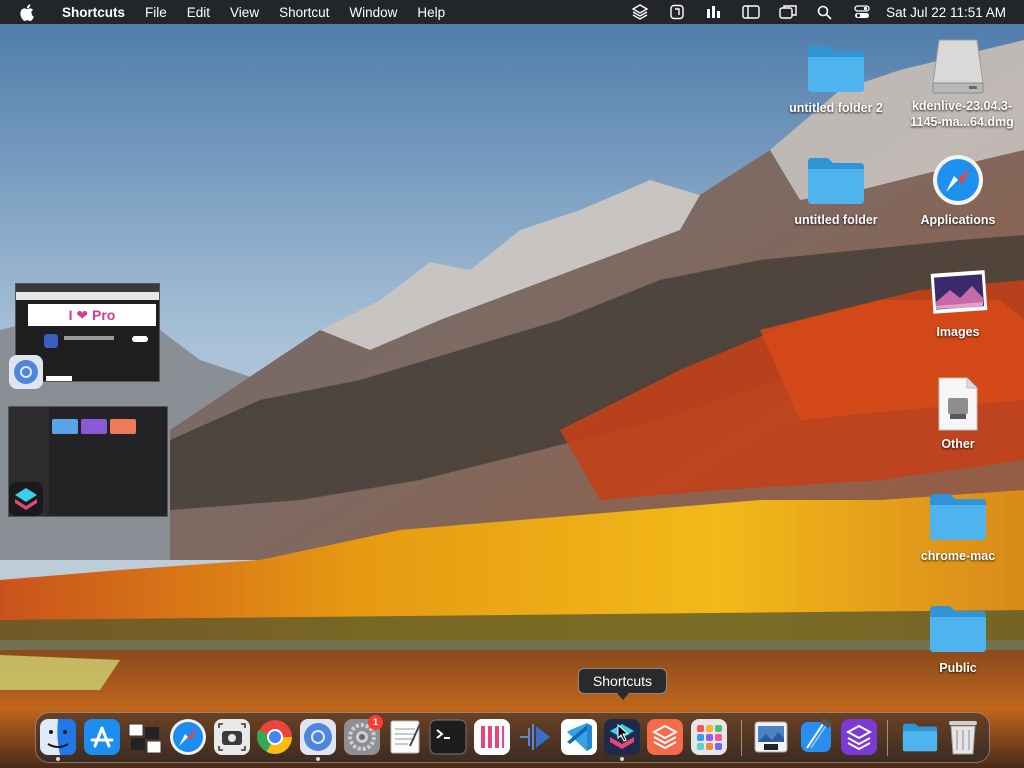  What do you see at coordinates (622, 684) in the screenshot?
I see `dock-tooltip: Shortcuts` at bounding box center [622, 684].